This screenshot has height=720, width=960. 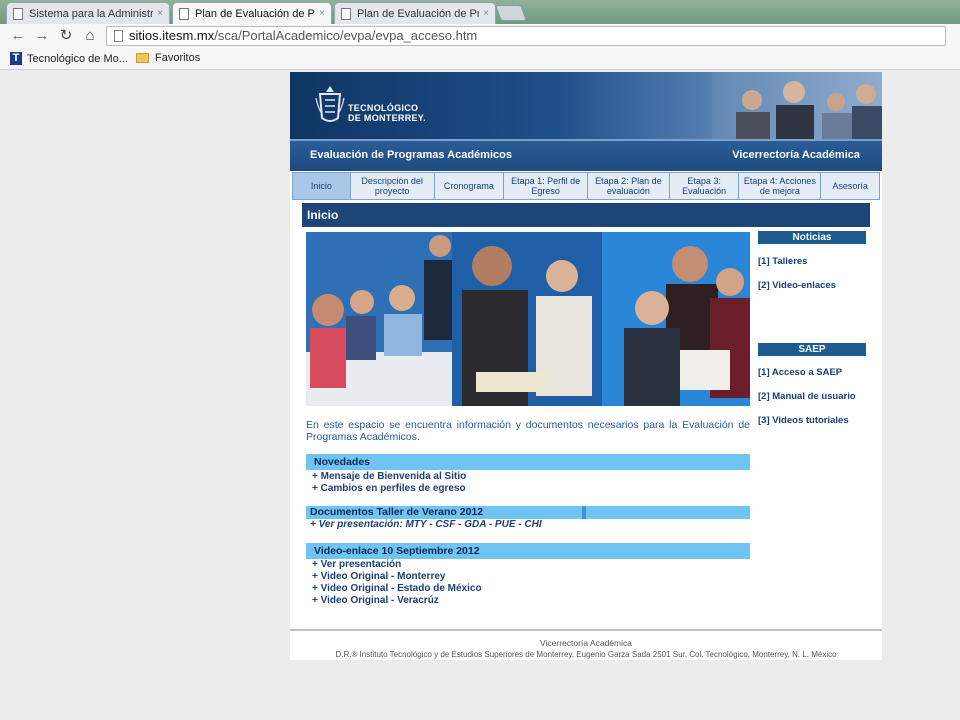 I want to click on nav-etapa-2: Etapa 2: Plan de evaluación, so click(x=629, y=186).